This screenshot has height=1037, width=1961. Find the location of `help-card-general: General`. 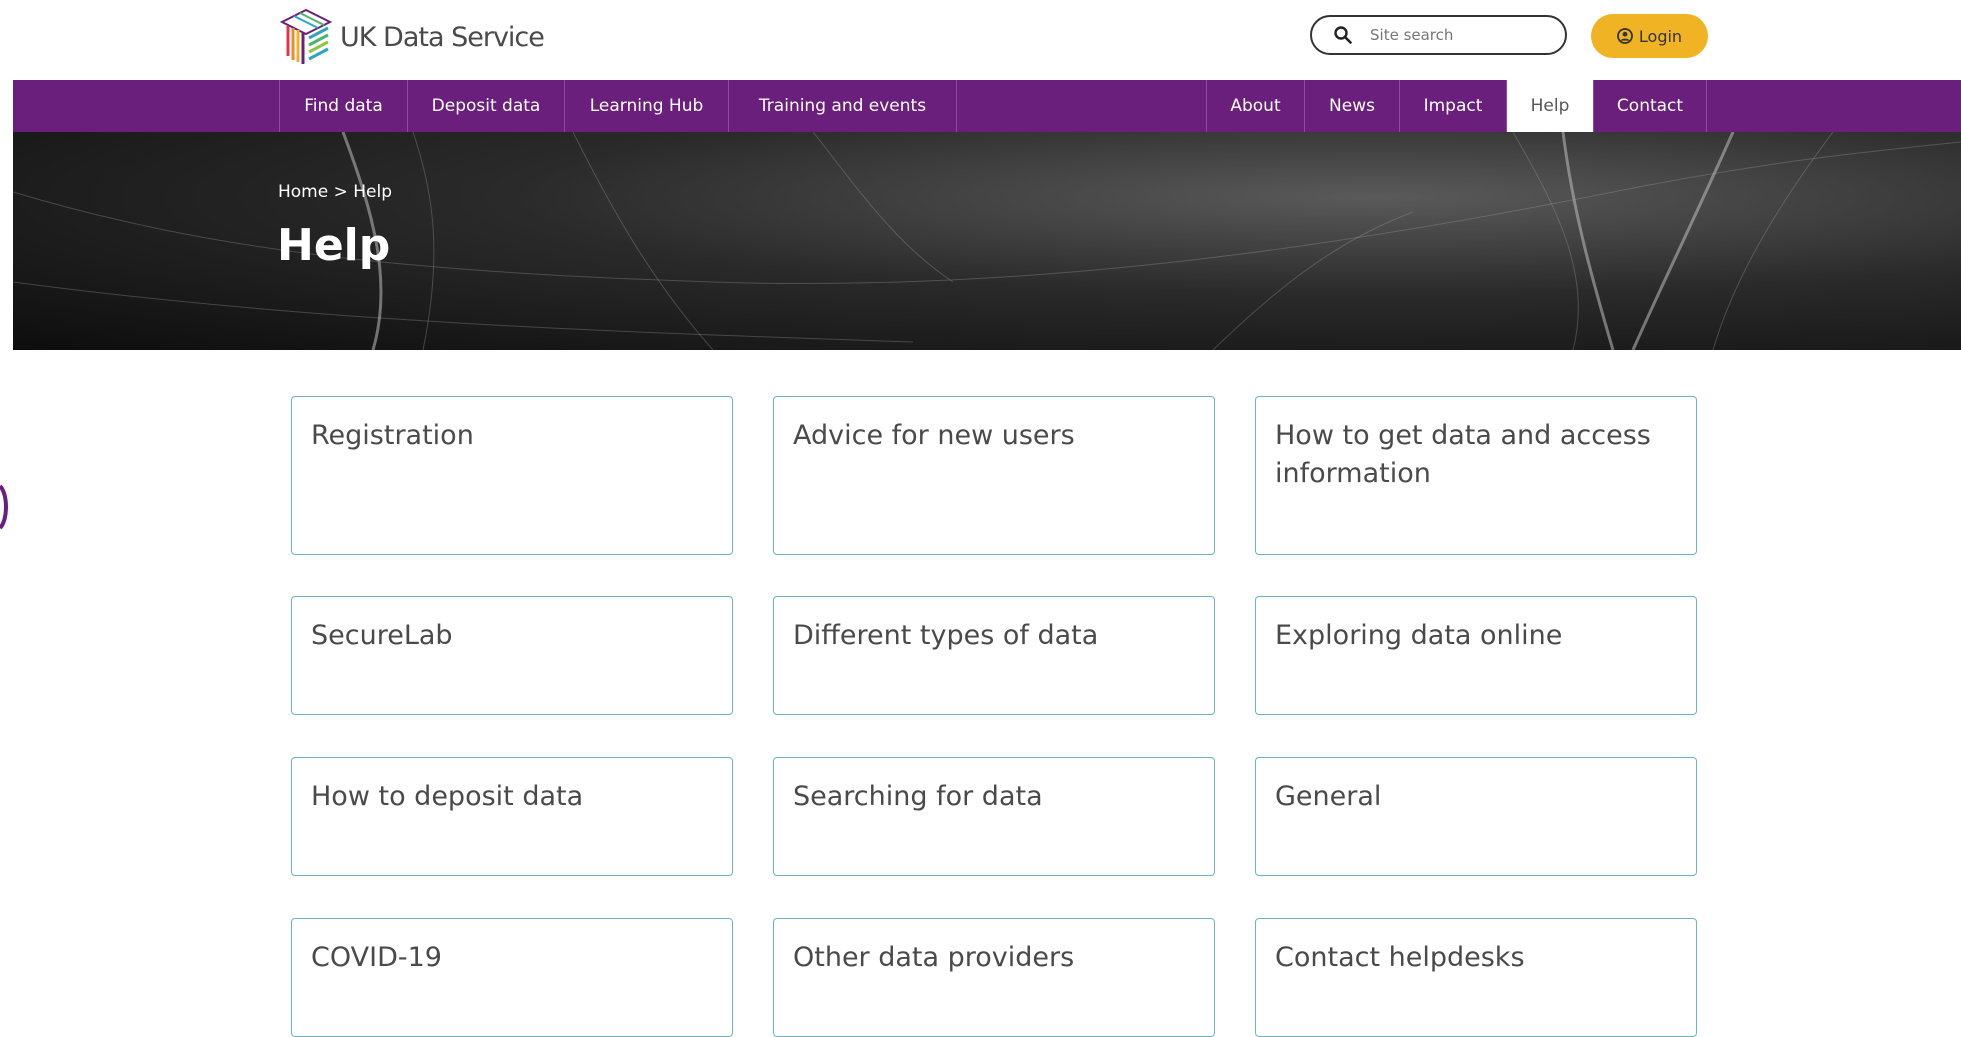

help-card-general: General is located at coordinates (1476, 816).